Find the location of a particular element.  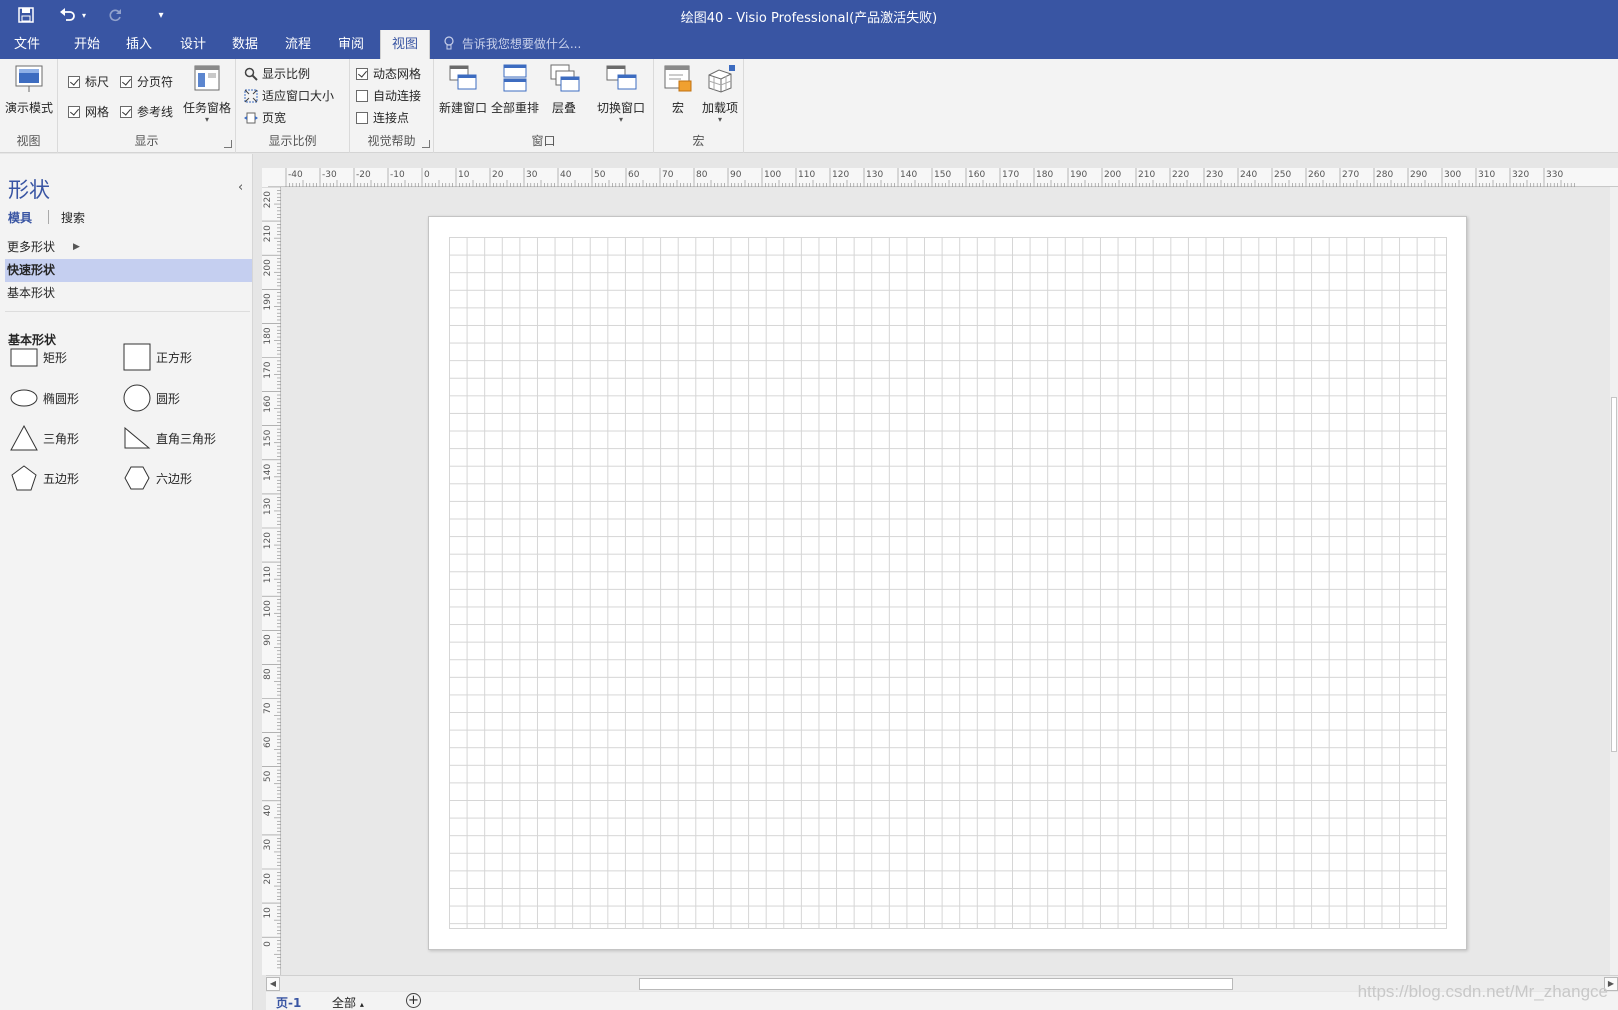

arrange-all-button: 全部重排 is located at coordinates (515, 89).